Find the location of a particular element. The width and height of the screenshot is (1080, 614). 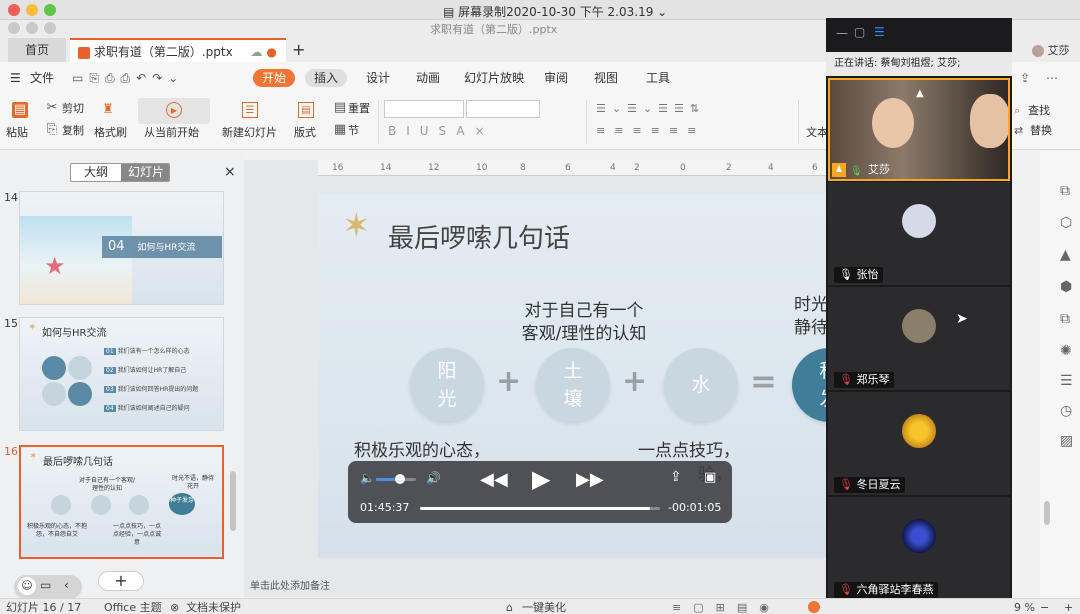

copy-tool-icon: ⧉ is located at coordinates (1065, 319).